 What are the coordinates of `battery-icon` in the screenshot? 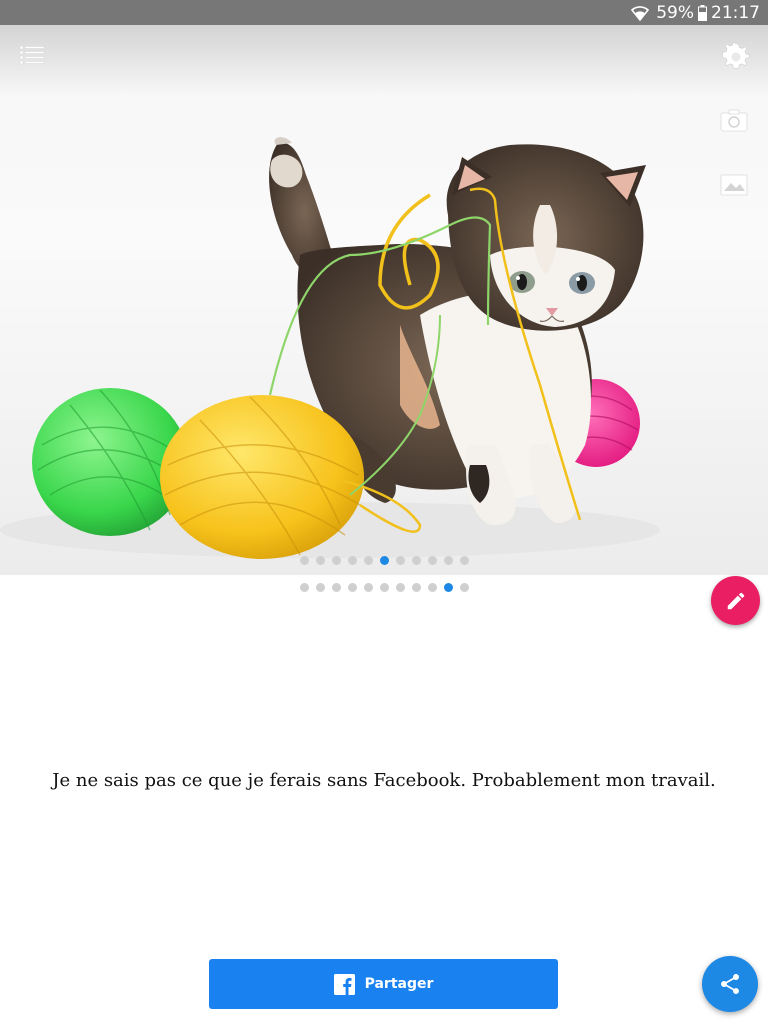 It's located at (702, 12).